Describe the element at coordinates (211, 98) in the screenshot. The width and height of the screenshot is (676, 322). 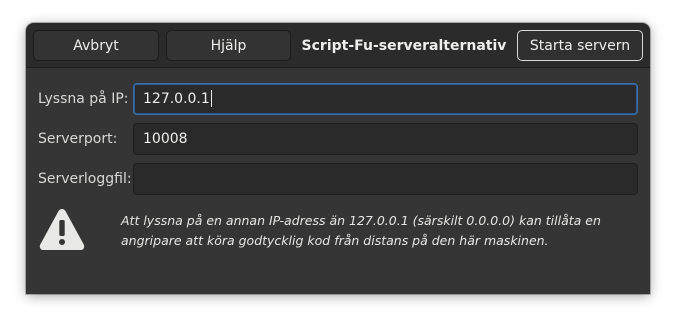
I see `text-caret` at that location.